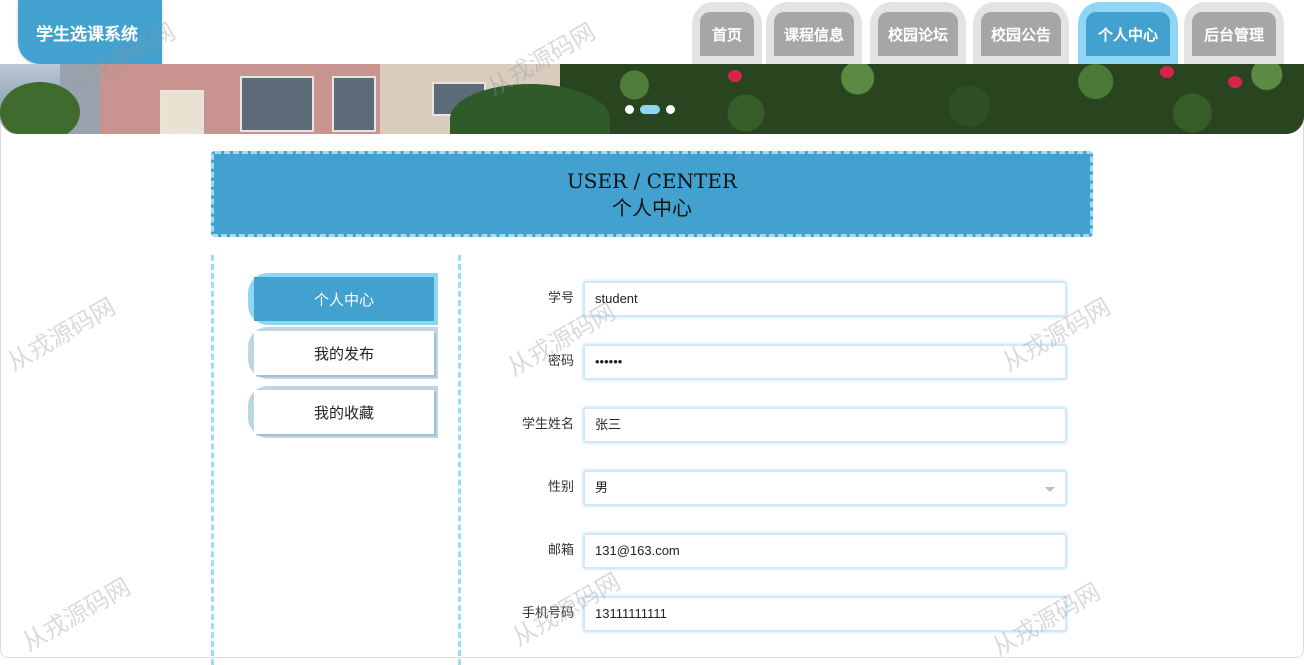 The height and width of the screenshot is (665, 1304). What do you see at coordinates (560, 361) in the screenshot?
I see `password-label: 密码` at bounding box center [560, 361].